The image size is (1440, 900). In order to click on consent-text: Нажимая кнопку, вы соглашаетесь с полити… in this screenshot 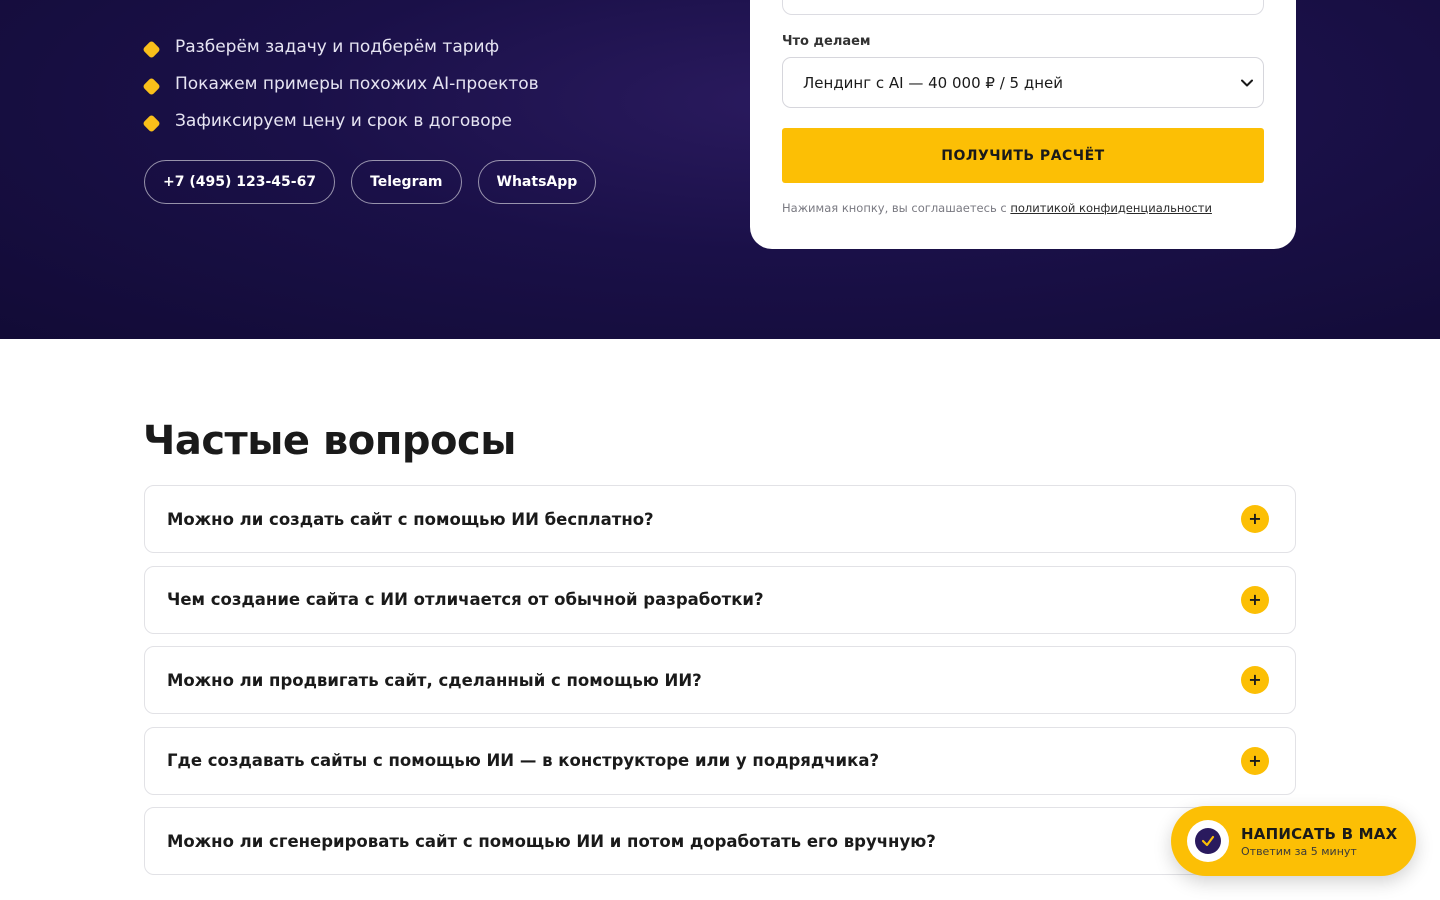, I will do `click(997, 208)`.